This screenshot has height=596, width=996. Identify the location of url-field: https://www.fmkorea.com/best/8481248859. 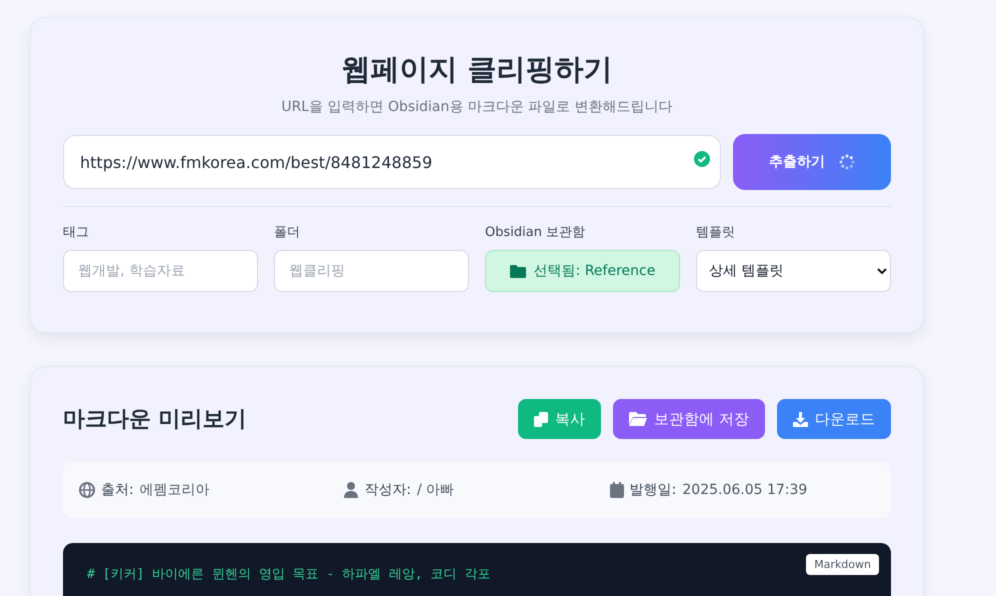
(392, 162).